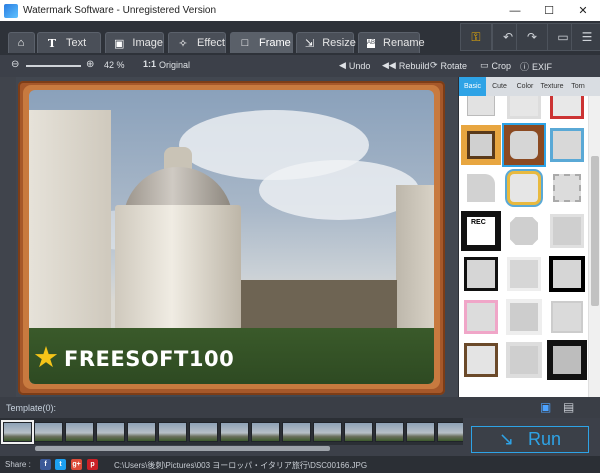 The image size is (600, 473). I want to click on home-icon: ⌂, so click(21, 43).